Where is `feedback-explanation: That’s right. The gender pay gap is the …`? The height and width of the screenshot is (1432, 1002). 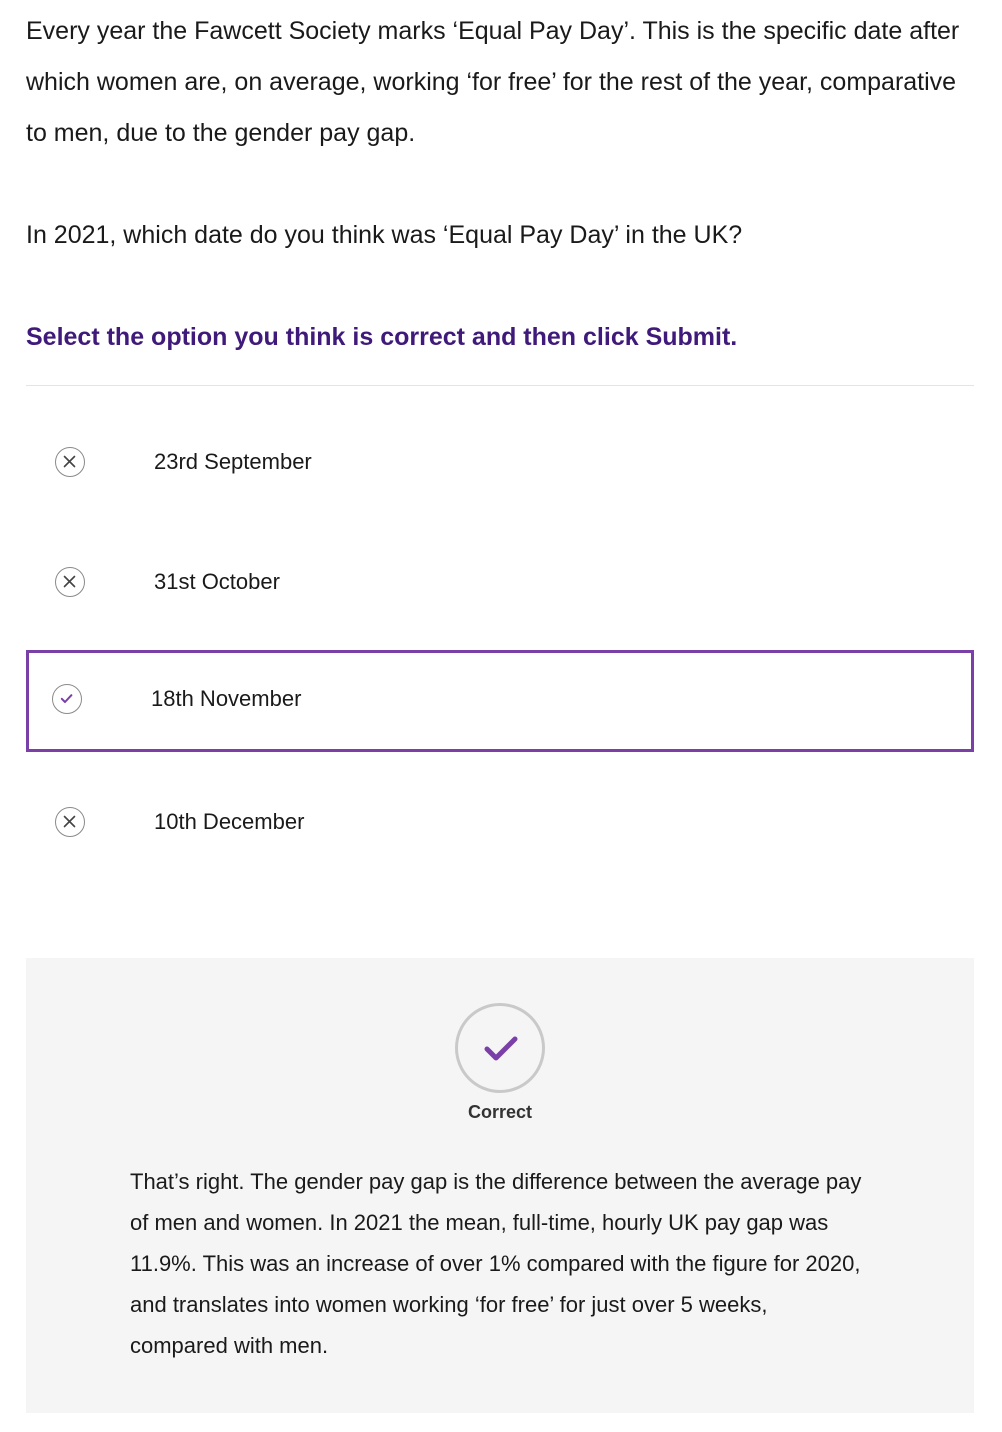 feedback-explanation: That’s right. The gender pay gap is the … is located at coordinates (496, 1263).